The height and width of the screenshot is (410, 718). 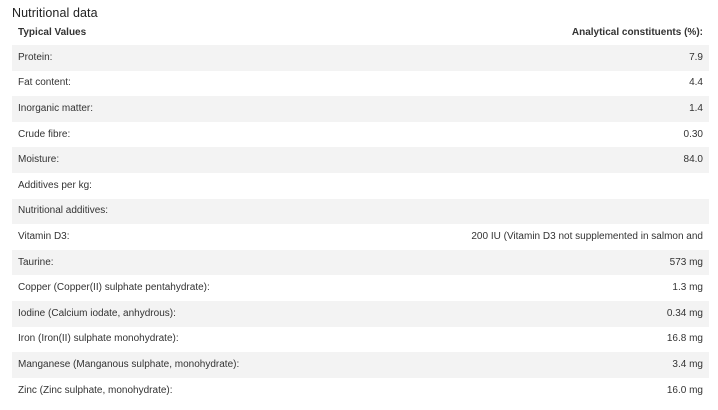 I want to click on row-label: Nutritional additives:, so click(x=182, y=211).